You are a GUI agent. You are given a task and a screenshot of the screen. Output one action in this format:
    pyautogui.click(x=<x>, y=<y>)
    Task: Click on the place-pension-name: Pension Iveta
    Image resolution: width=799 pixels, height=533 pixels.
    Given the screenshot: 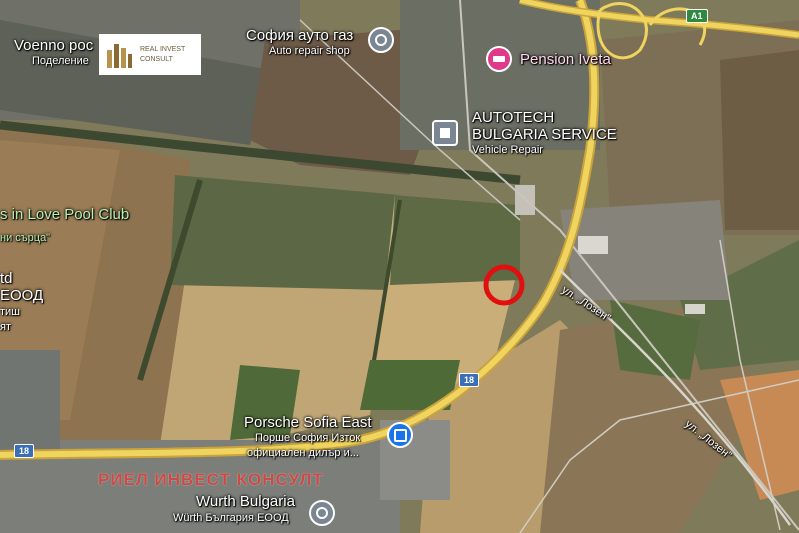 What is the action you would take?
    pyautogui.click(x=565, y=60)
    